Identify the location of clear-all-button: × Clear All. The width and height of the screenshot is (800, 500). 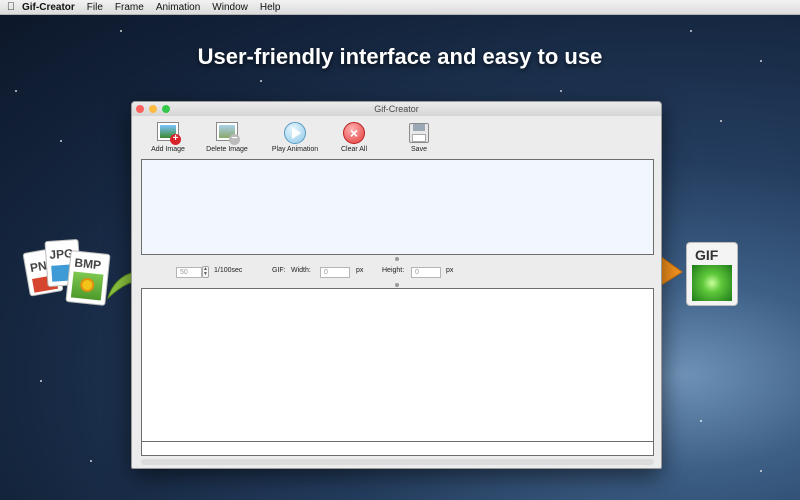
(354, 137).